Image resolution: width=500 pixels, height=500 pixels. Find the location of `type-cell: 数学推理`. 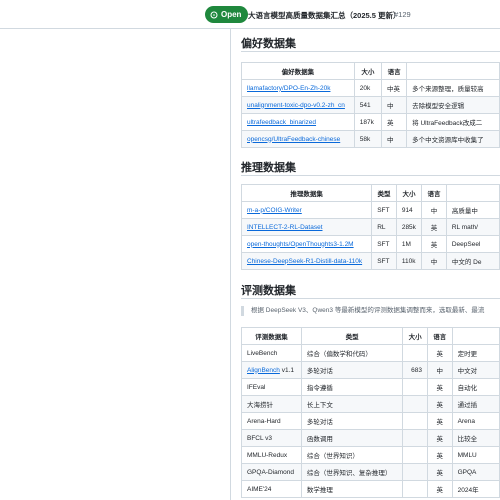

type-cell: 数学推理 is located at coordinates (352, 489).